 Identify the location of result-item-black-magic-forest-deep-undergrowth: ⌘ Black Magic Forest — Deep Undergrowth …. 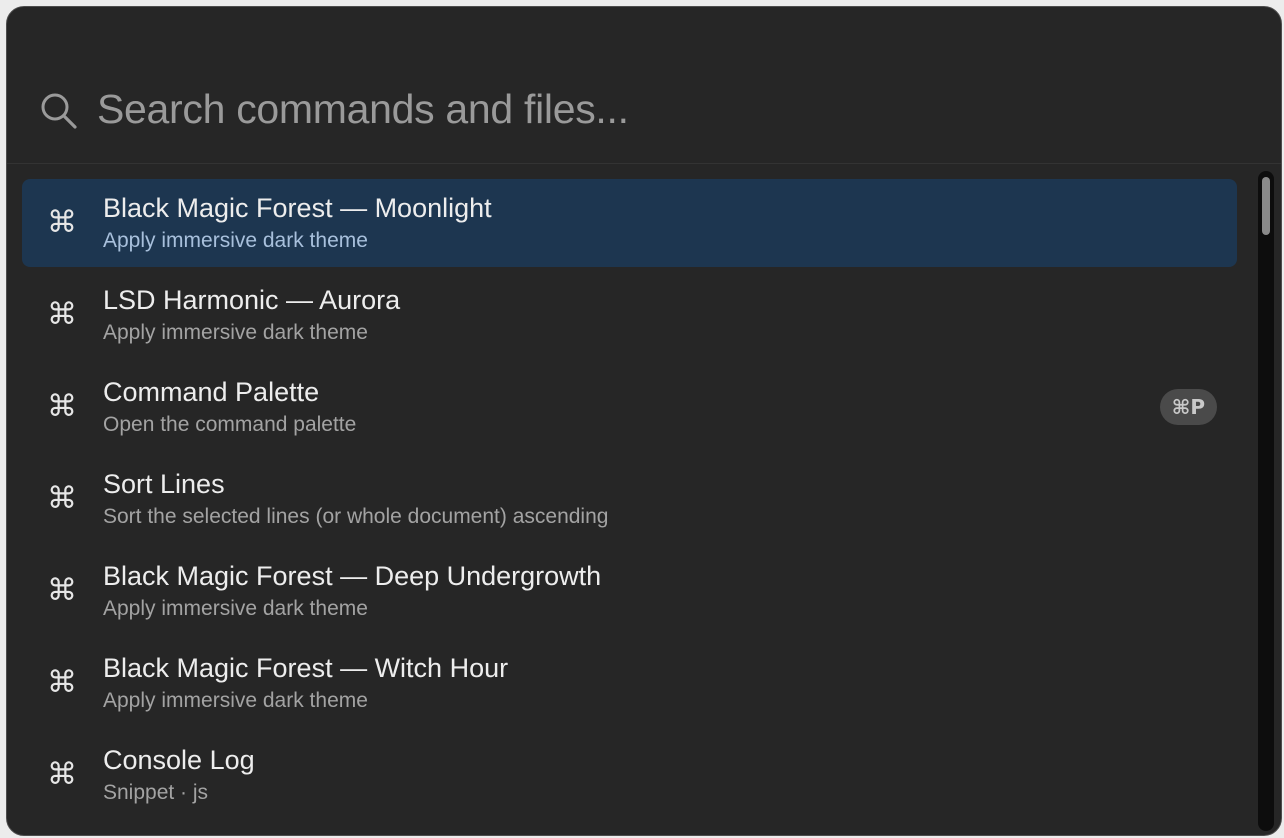
(629, 591).